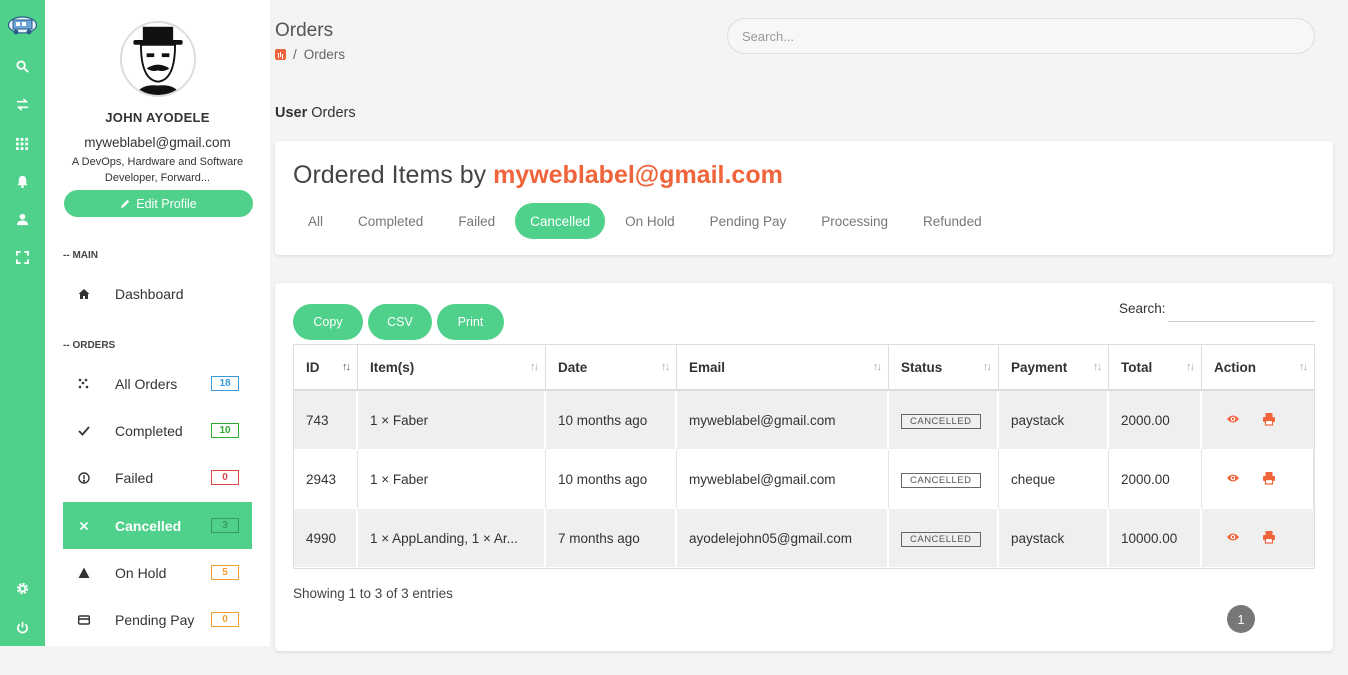 The image size is (1348, 675). What do you see at coordinates (1155, 420) in the screenshot?
I see `cell-total: 2000.00` at bounding box center [1155, 420].